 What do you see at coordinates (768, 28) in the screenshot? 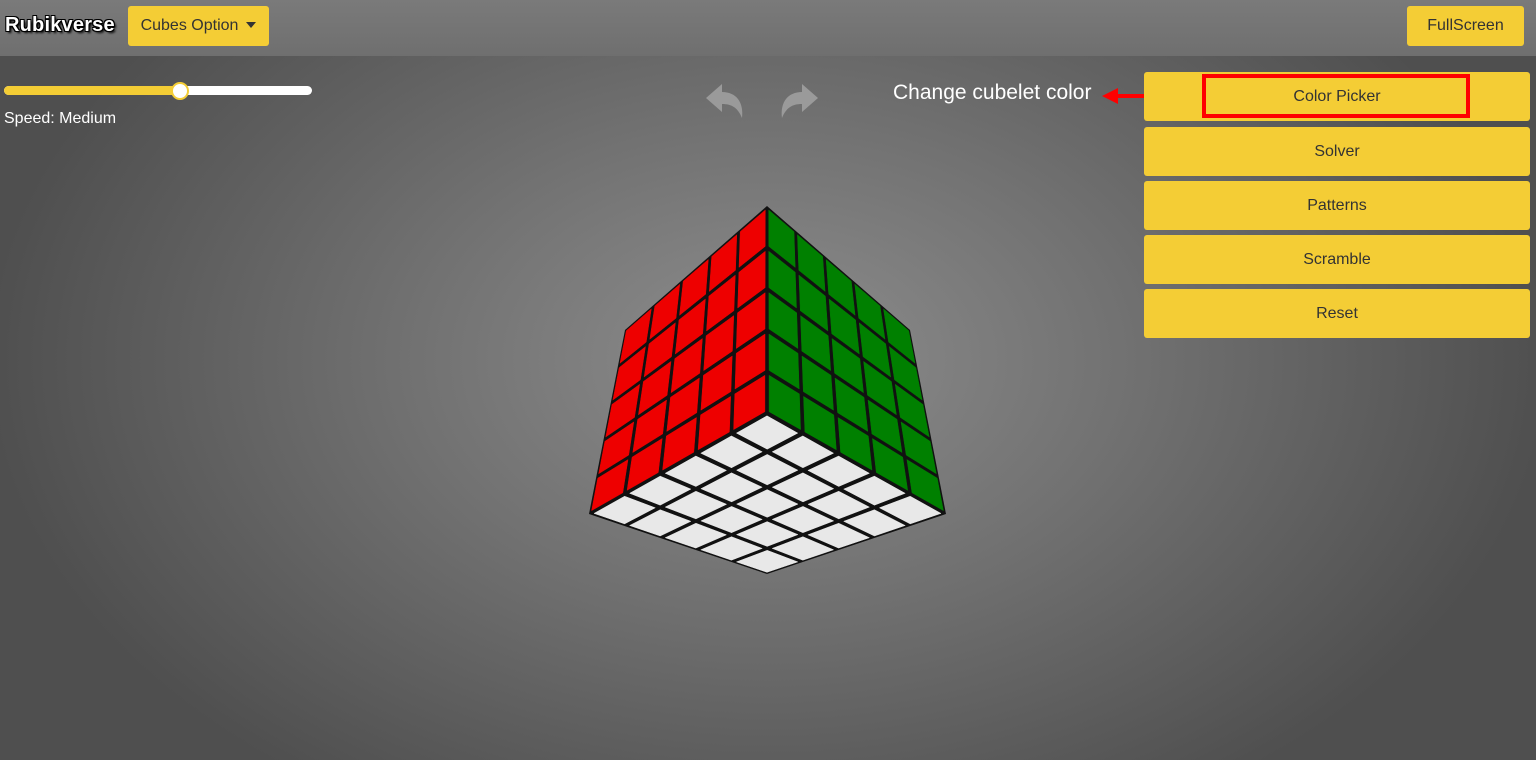
I see `top-navbar: Rubikverse Cubes Option FullScreen` at bounding box center [768, 28].